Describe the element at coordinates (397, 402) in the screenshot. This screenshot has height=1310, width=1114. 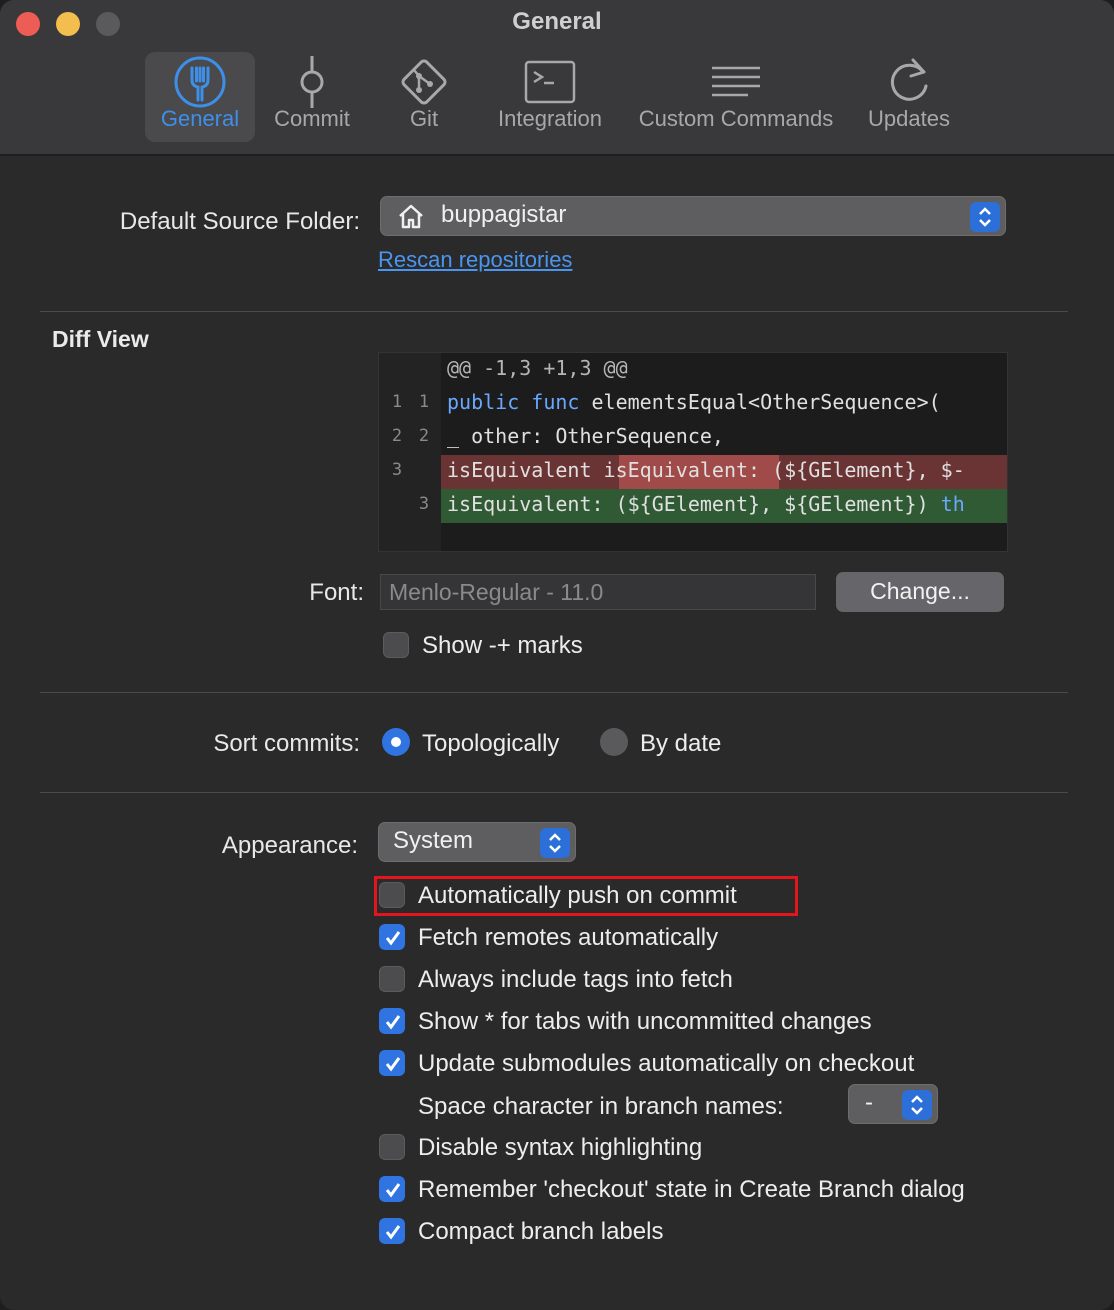
I see `old-line-number: 1` at that location.